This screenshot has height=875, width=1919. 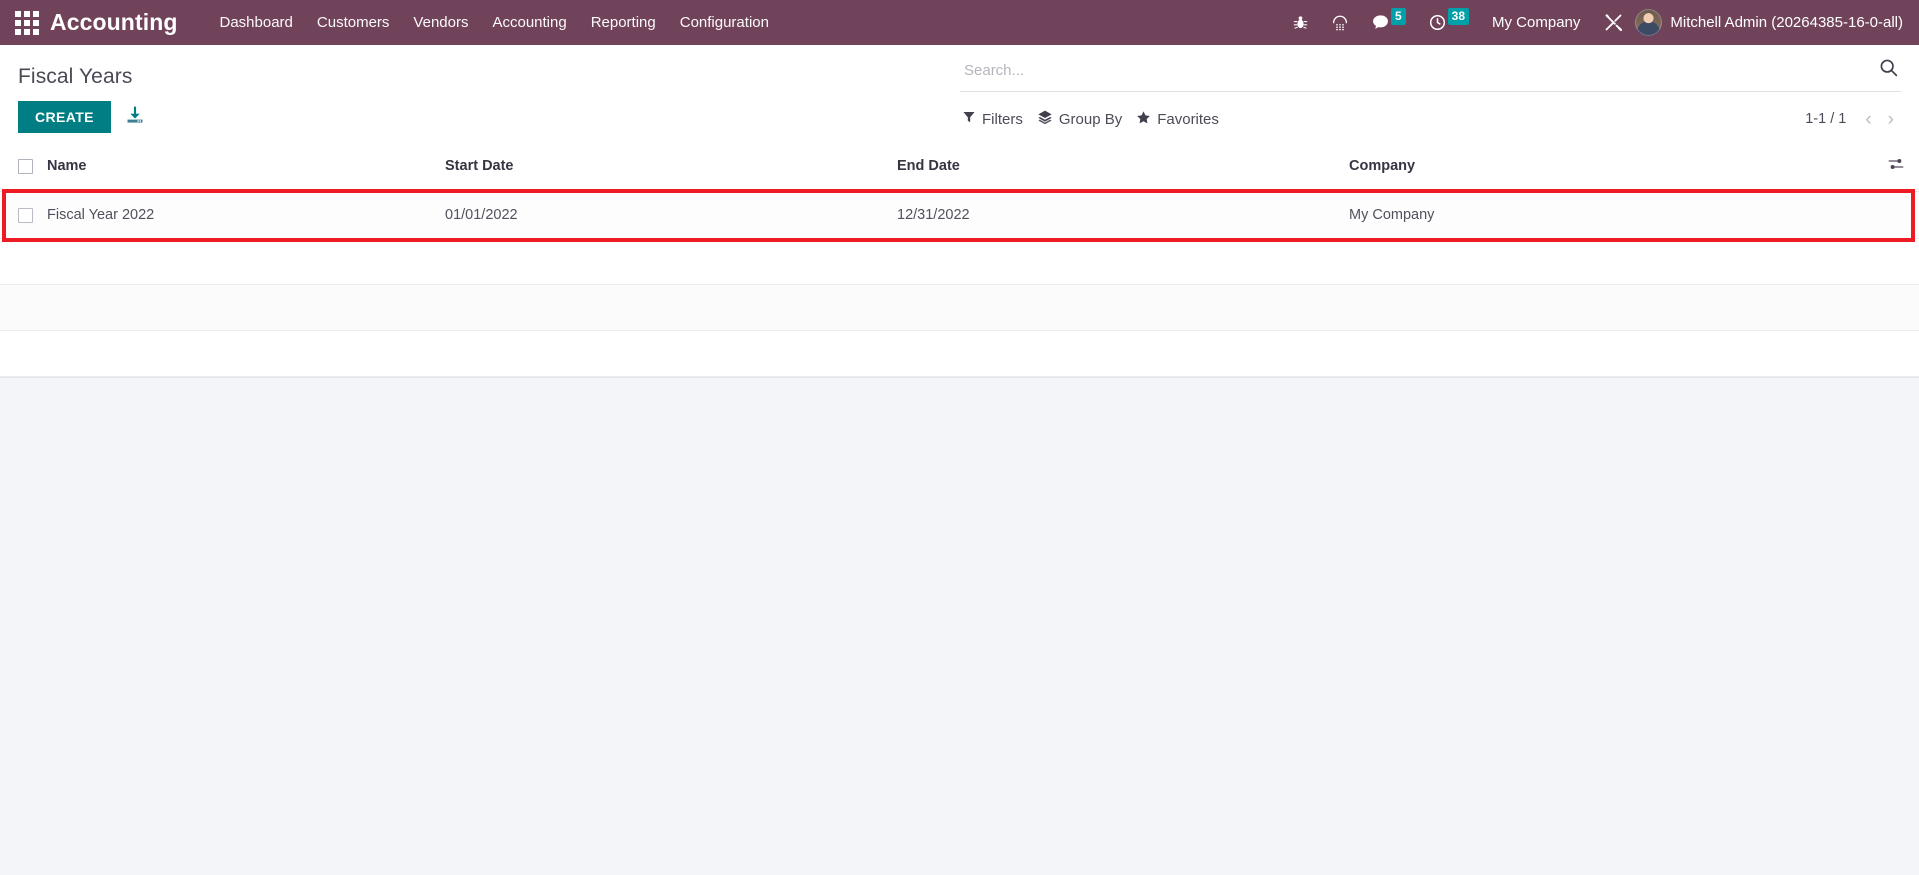 What do you see at coordinates (256, 22) in the screenshot?
I see `menu-dashboard: Dashboard` at bounding box center [256, 22].